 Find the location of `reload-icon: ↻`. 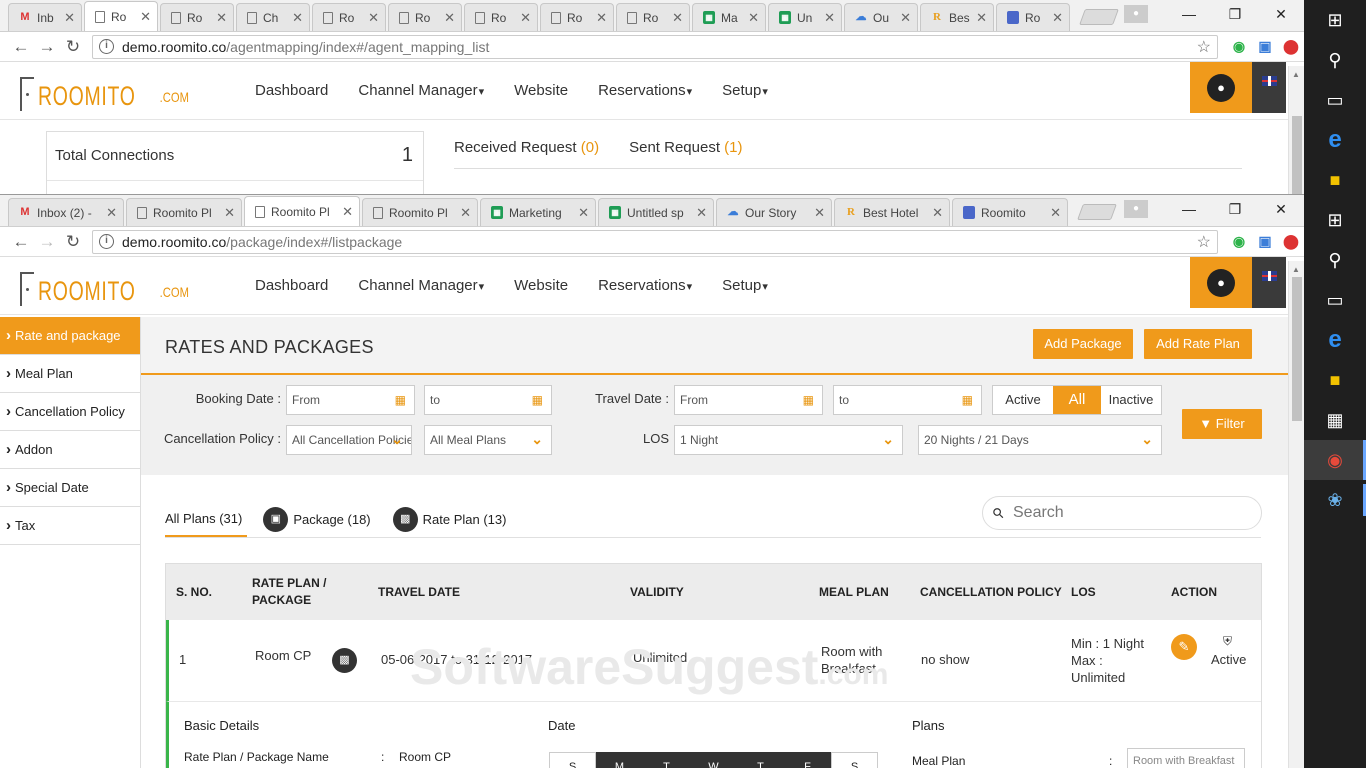

reload-icon: ↻ is located at coordinates (73, 242).